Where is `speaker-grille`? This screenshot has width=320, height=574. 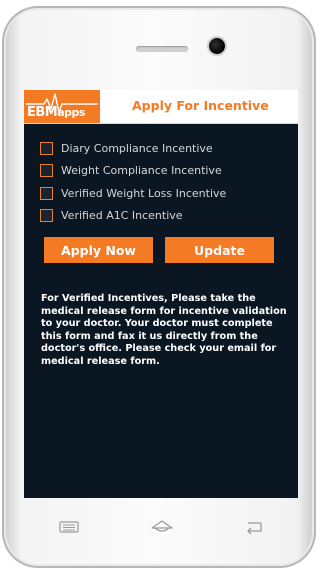
speaker-grille is located at coordinates (162, 49).